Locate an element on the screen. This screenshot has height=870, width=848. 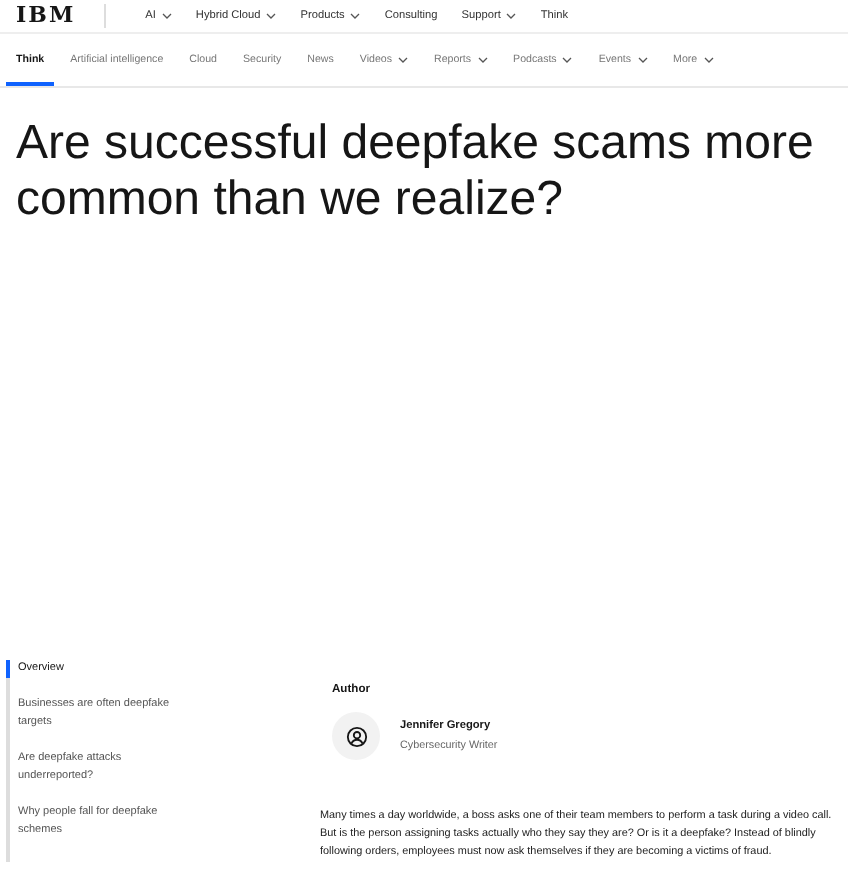
user-icon is located at coordinates (356, 736).